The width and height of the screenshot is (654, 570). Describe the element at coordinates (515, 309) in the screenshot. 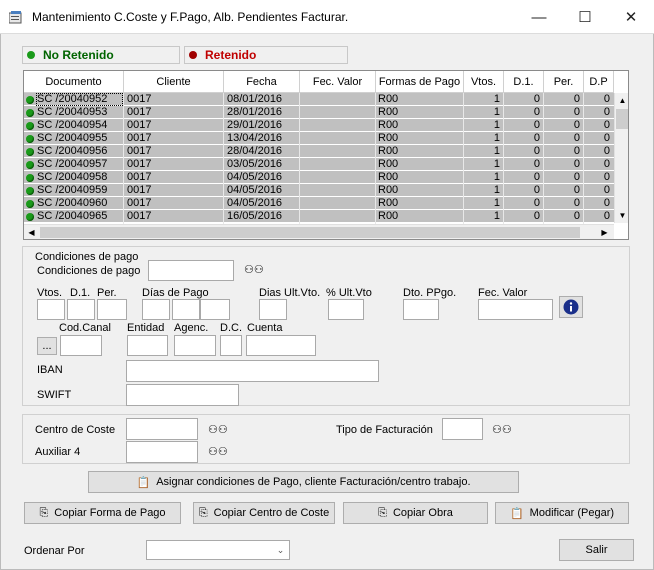

I see `fec-valor-input` at that location.